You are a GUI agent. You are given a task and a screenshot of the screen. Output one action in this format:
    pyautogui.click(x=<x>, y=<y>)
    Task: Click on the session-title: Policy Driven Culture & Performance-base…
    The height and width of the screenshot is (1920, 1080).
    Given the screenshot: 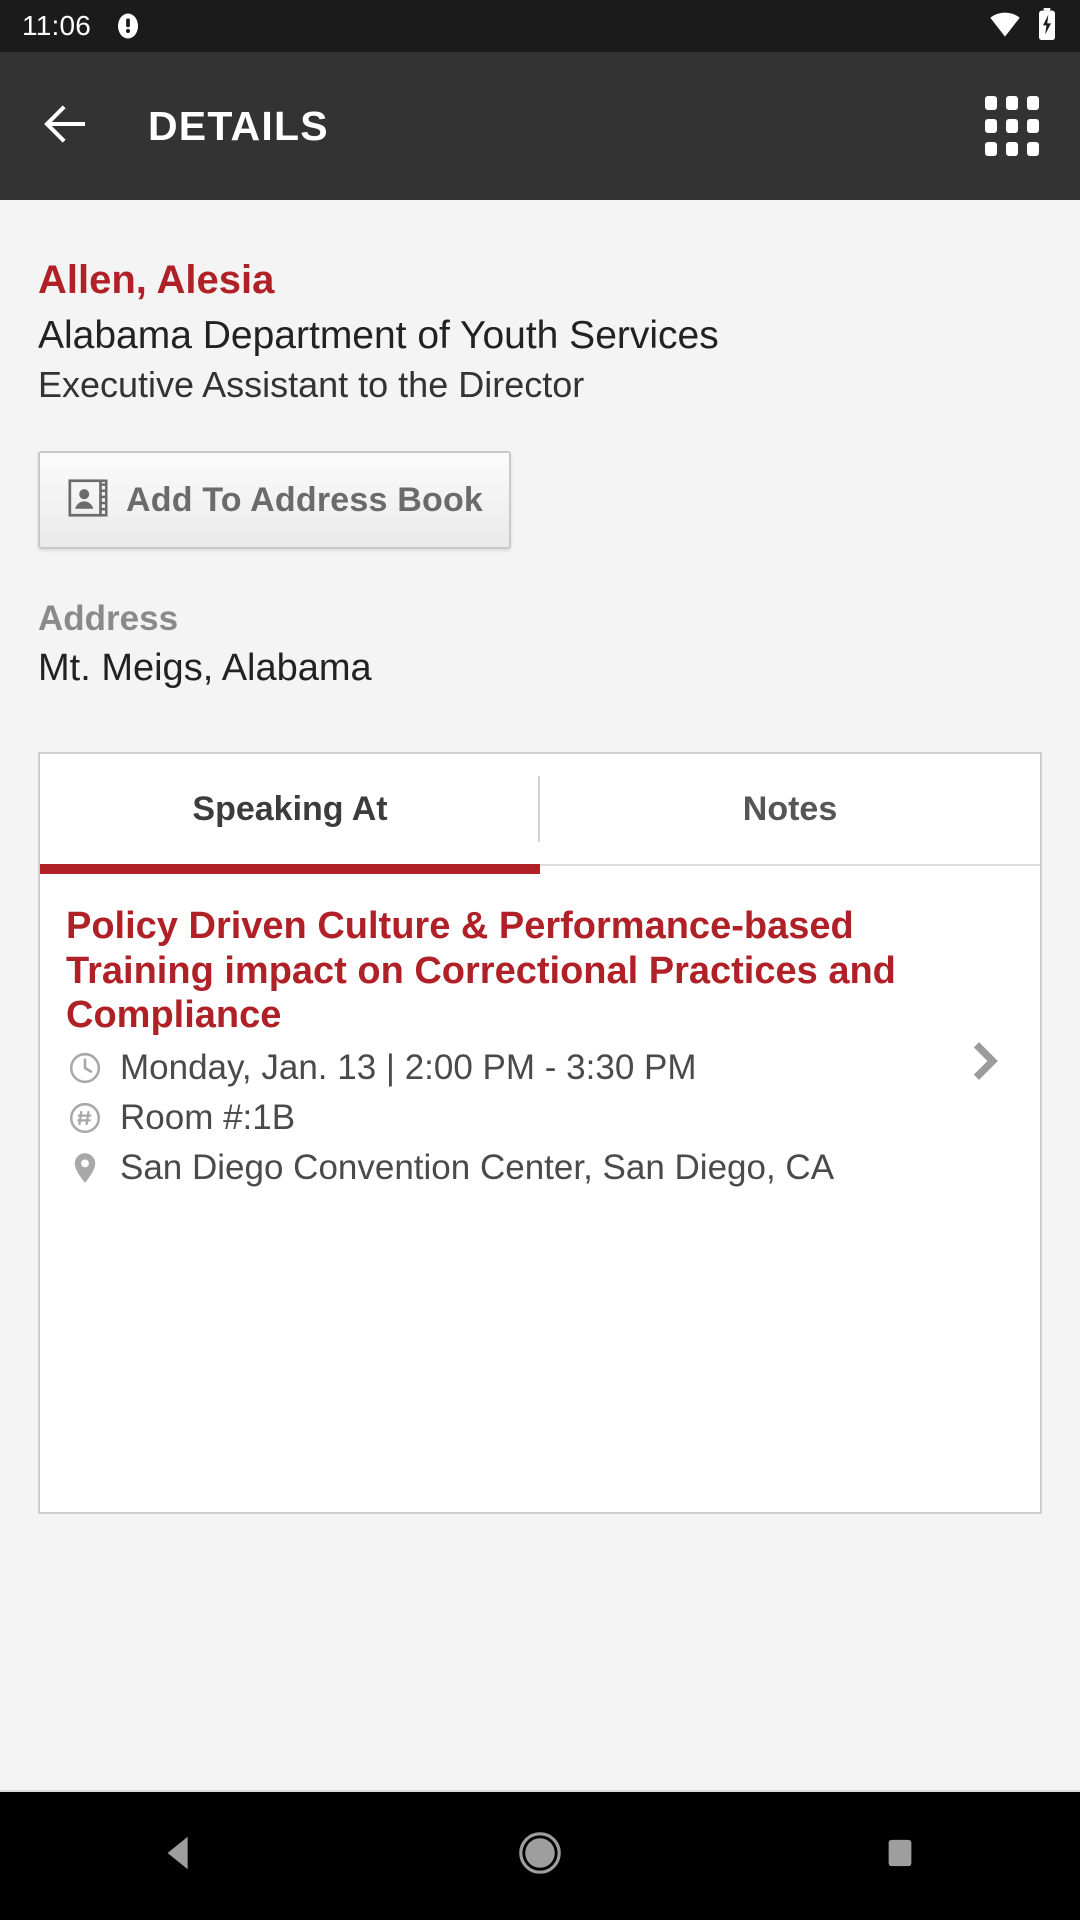 What is the action you would take?
    pyautogui.click(x=481, y=971)
    